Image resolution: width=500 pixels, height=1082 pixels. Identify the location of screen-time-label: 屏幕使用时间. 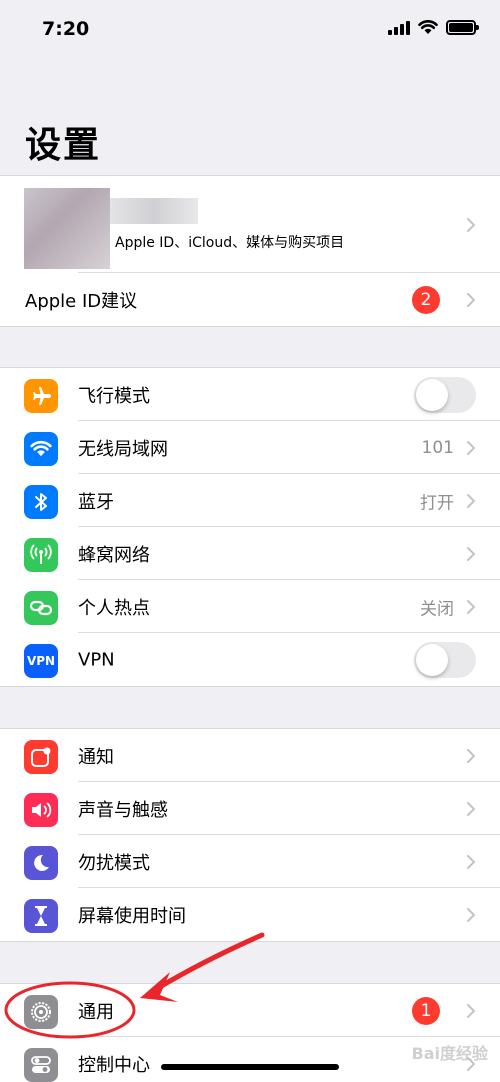
(132, 916).